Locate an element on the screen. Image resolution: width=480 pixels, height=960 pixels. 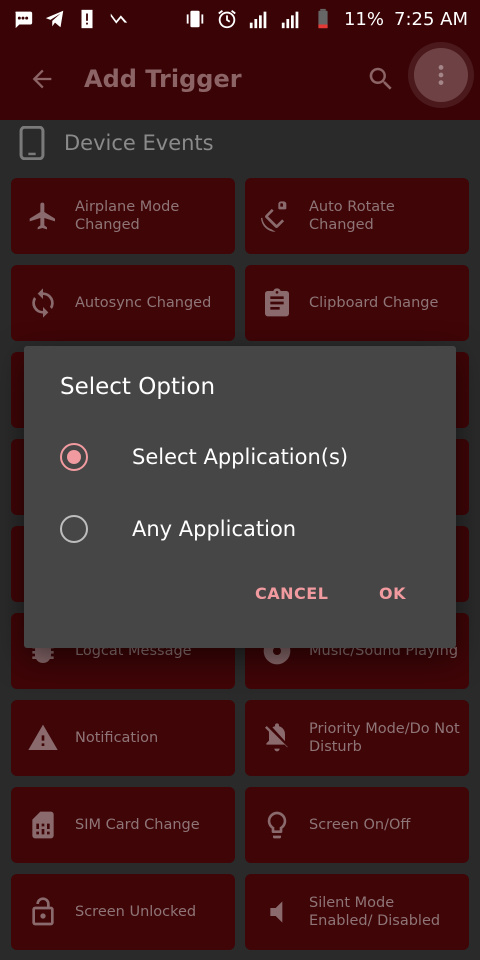
option-any-application: Any Application is located at coordinates (250, 529).